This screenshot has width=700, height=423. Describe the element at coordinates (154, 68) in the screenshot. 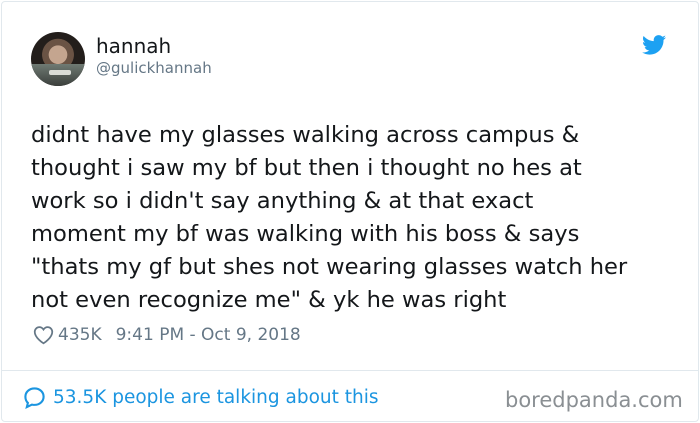

I see `user-handle: @gulickhannah` at that location.